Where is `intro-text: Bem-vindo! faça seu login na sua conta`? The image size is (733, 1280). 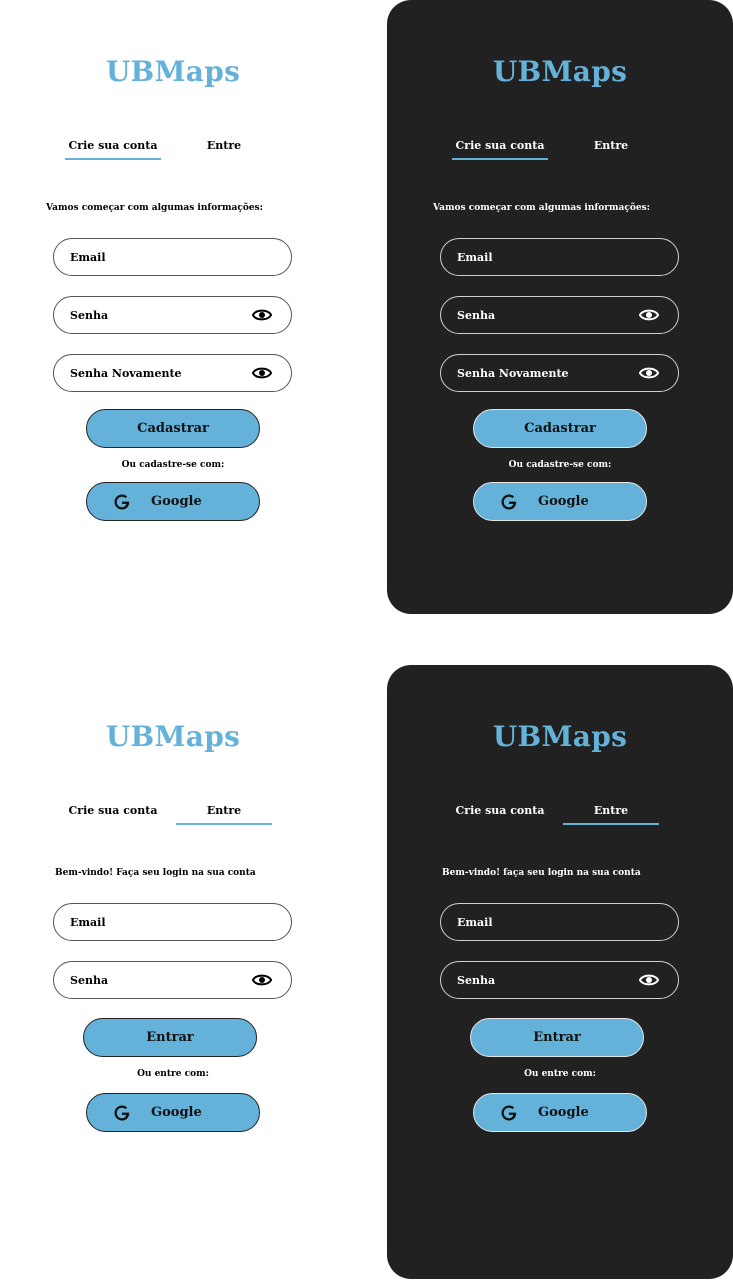
intro-text: Bem-vindo! faça seu login na sua conta is located at coordinates (541, 873).